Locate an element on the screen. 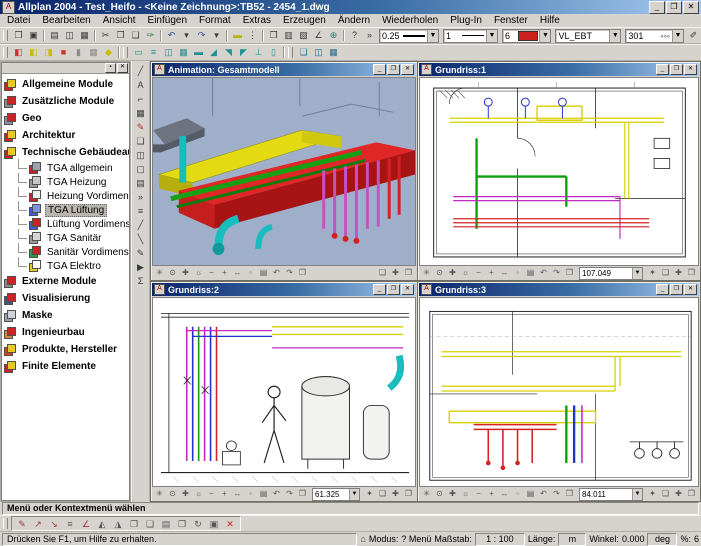 The image size is (701, 546). segment-combo: 301 ◦◦◦ ▼ is located at coordinates (654, 35).